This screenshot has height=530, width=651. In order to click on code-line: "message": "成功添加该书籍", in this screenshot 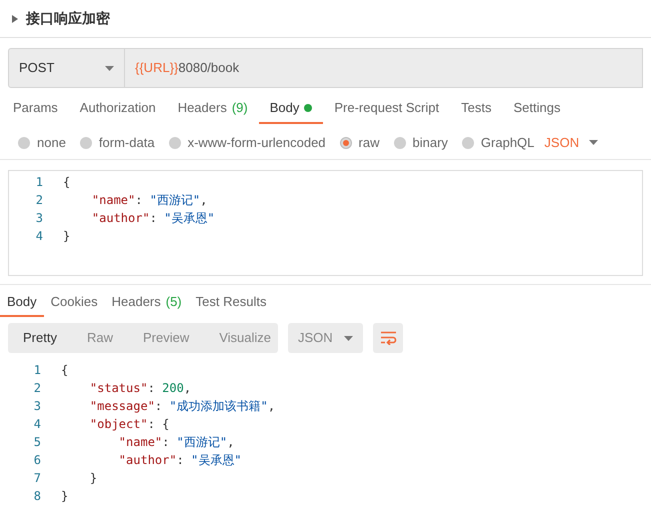, I will do `click(182, 406)`.